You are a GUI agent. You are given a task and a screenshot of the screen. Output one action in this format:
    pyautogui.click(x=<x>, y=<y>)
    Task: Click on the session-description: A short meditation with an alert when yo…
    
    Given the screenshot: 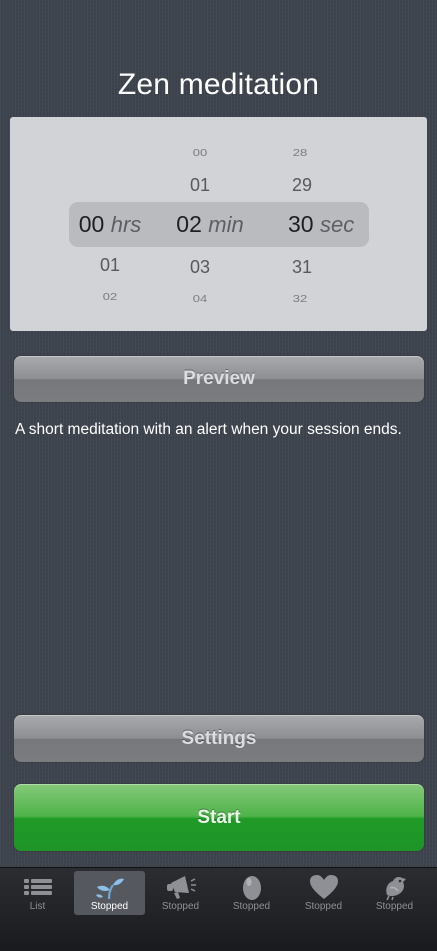 What is the action you would take?
    pyautogui.click(x=208, y=429)
    